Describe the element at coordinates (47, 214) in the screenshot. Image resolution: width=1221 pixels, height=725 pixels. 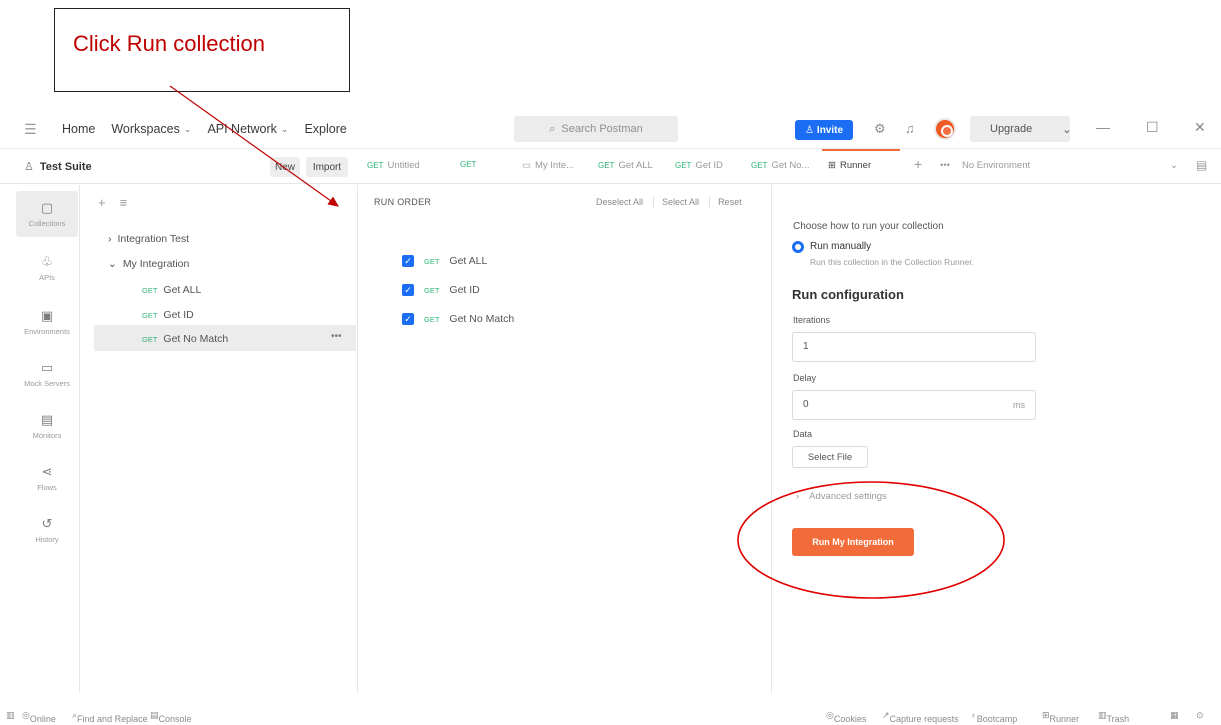
I see `sidebar-item-collections: ▢ Collections` at that location.